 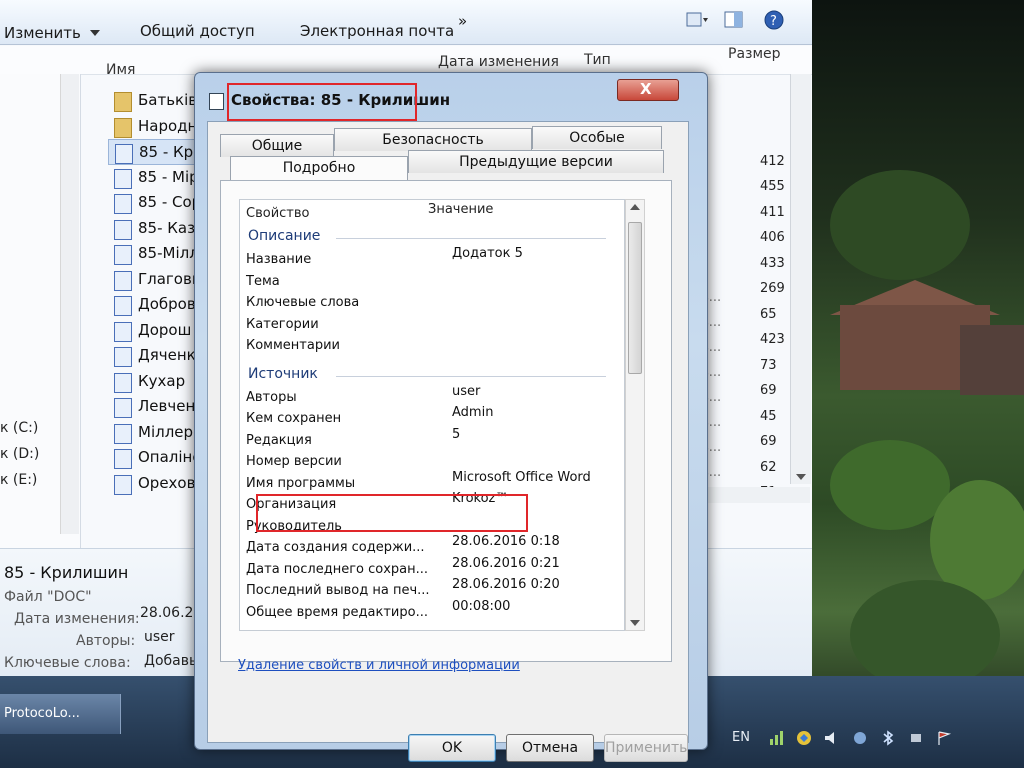 I want to click on property-value: 5, so click(x=456, y=434).